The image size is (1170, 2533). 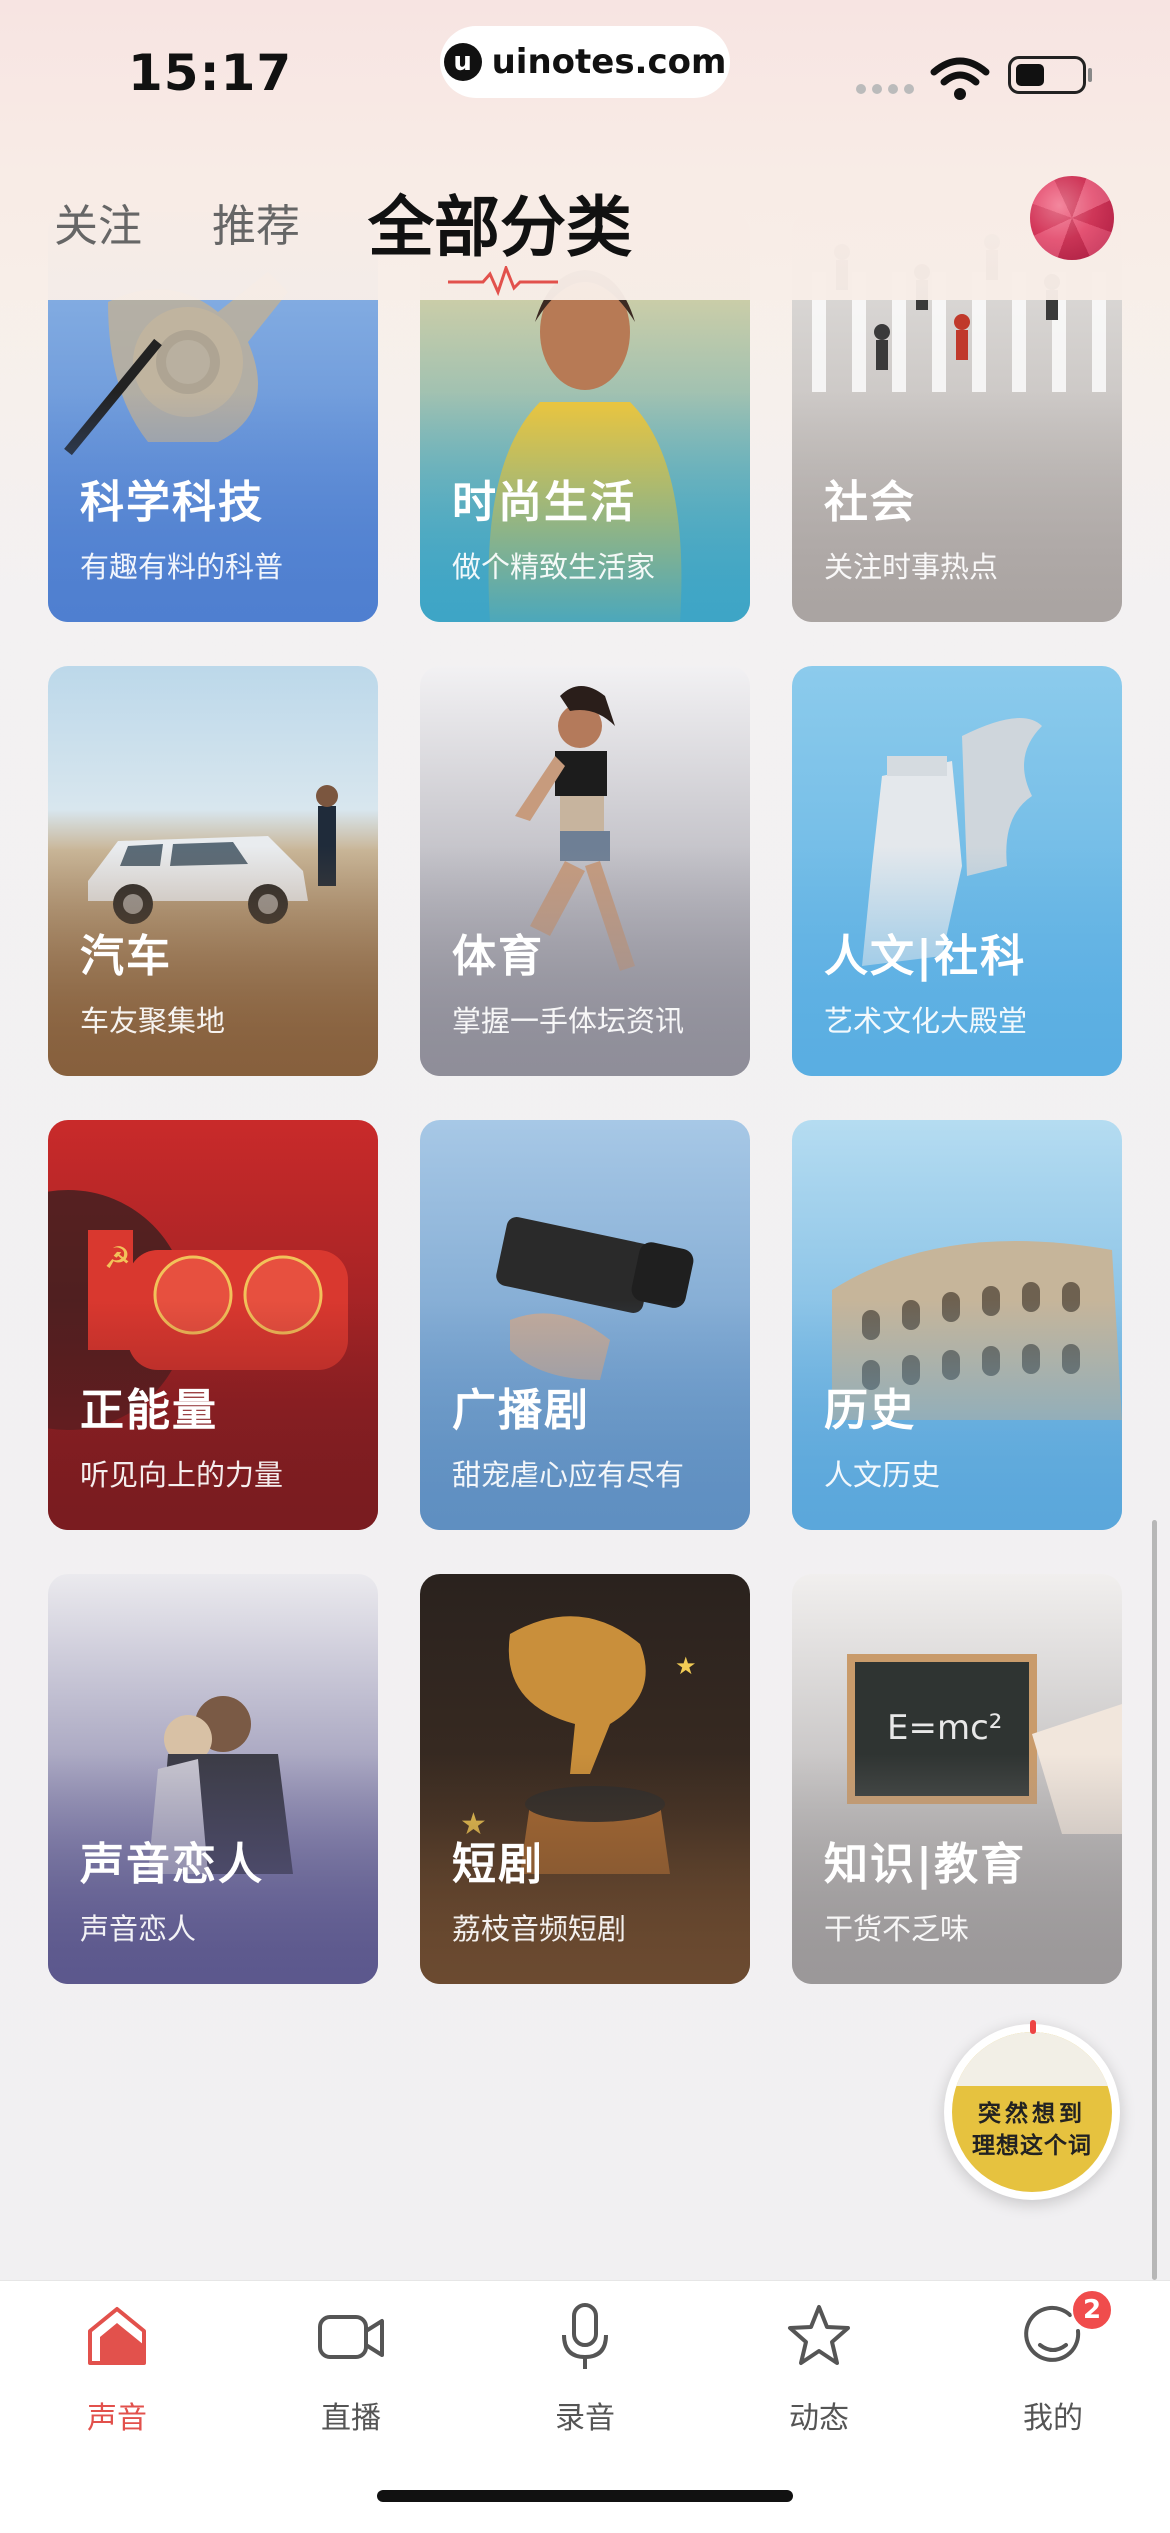 What do you see at coordinates (351, 2381) in the screenshot?
I see `tabbar-item-live: 直播` at bounding box center [351, 2381].